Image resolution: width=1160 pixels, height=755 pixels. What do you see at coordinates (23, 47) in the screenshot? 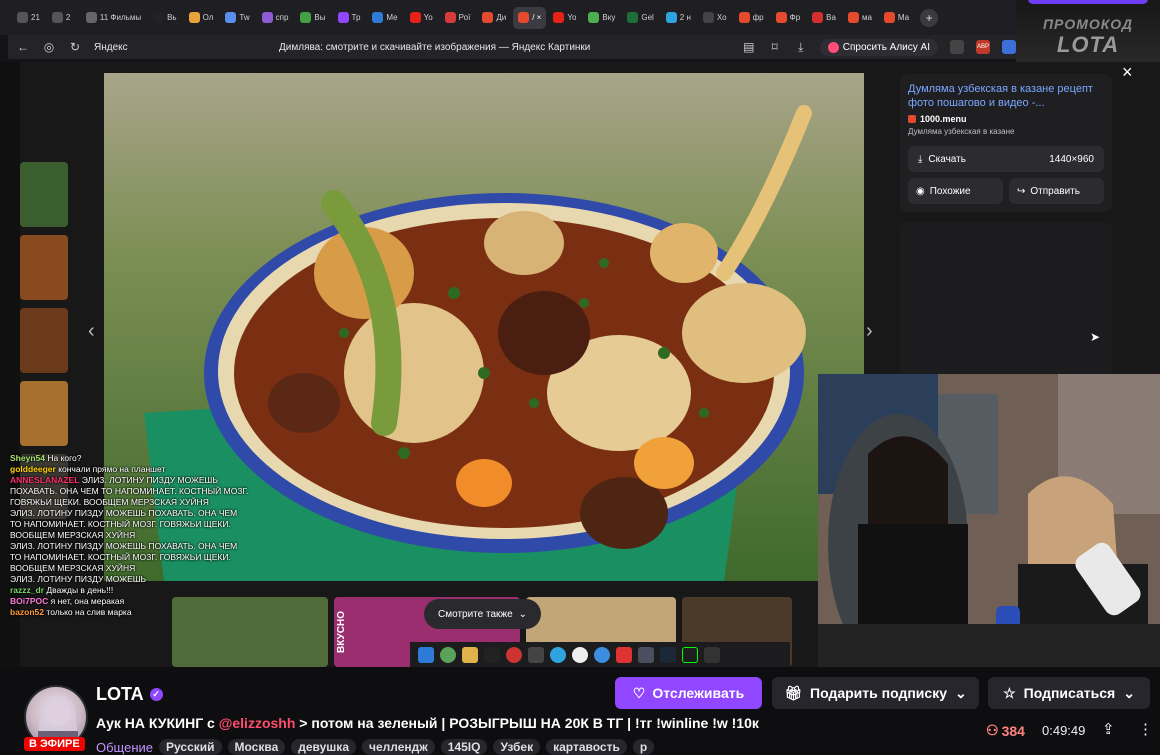
I see `back-icon: ←` at bounding box center [23, 47].